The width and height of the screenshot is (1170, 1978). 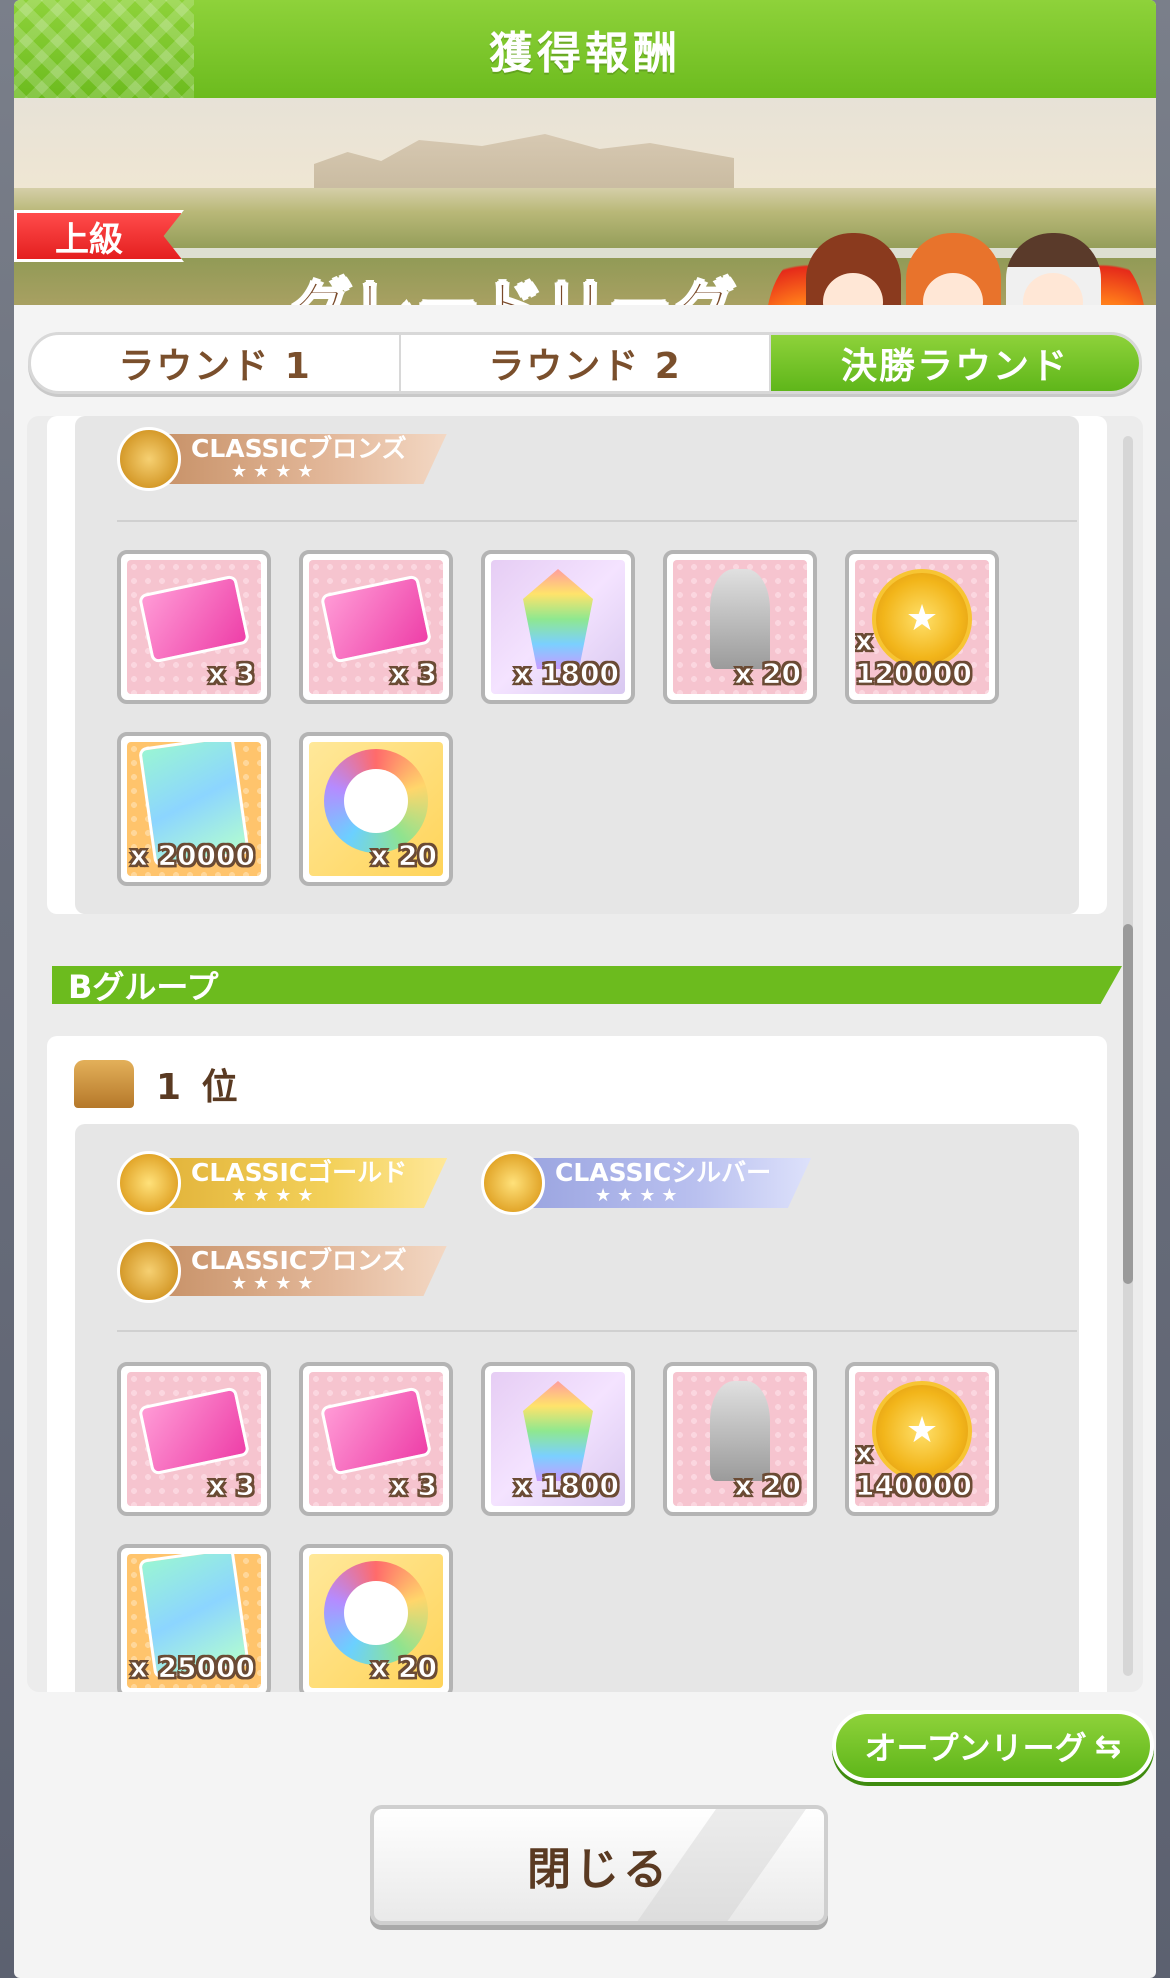 What do you see at coordinates (599, 1869) in the screenshot?
I see `close-label: 閉じる` at bounding box center [599, 1869].